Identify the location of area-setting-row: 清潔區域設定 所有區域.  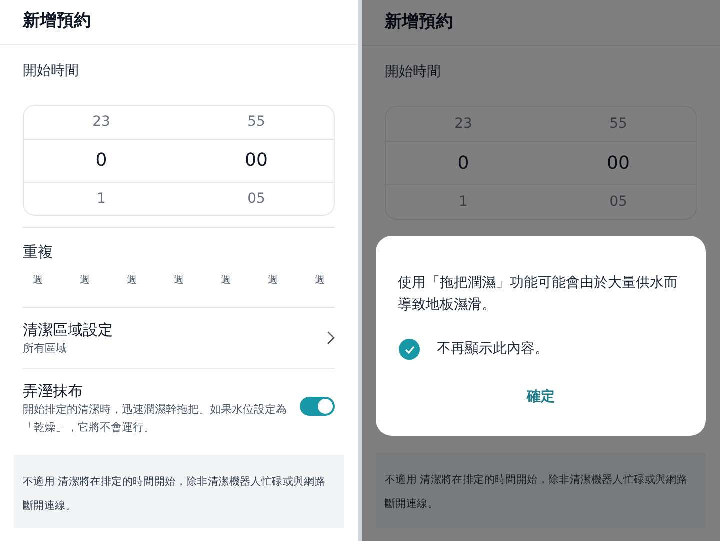
(179, 339).